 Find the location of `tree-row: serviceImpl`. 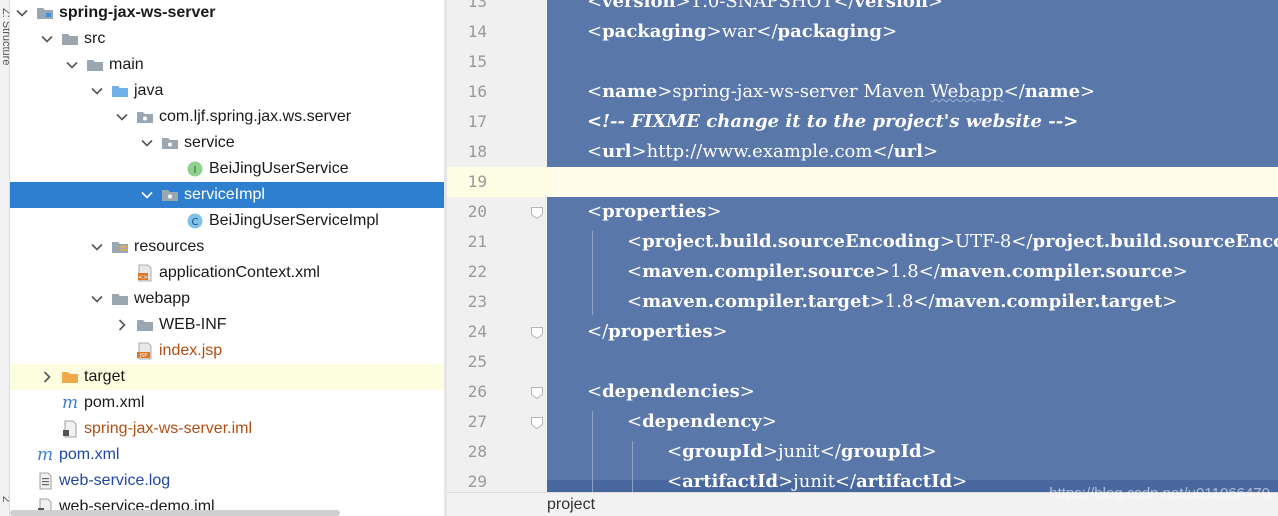

tree-row: serviceImpl is located at coordinates (227, 195).